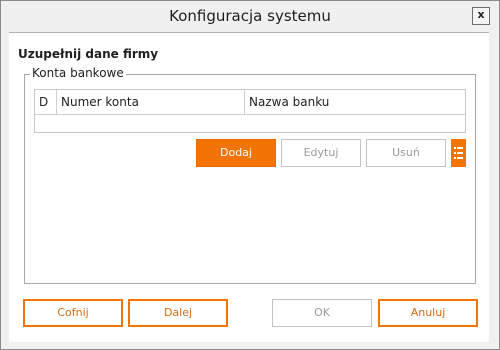 The height and width of the screenshot is (350, 500). I want to click on ok-button: OK, so click(322, 313).